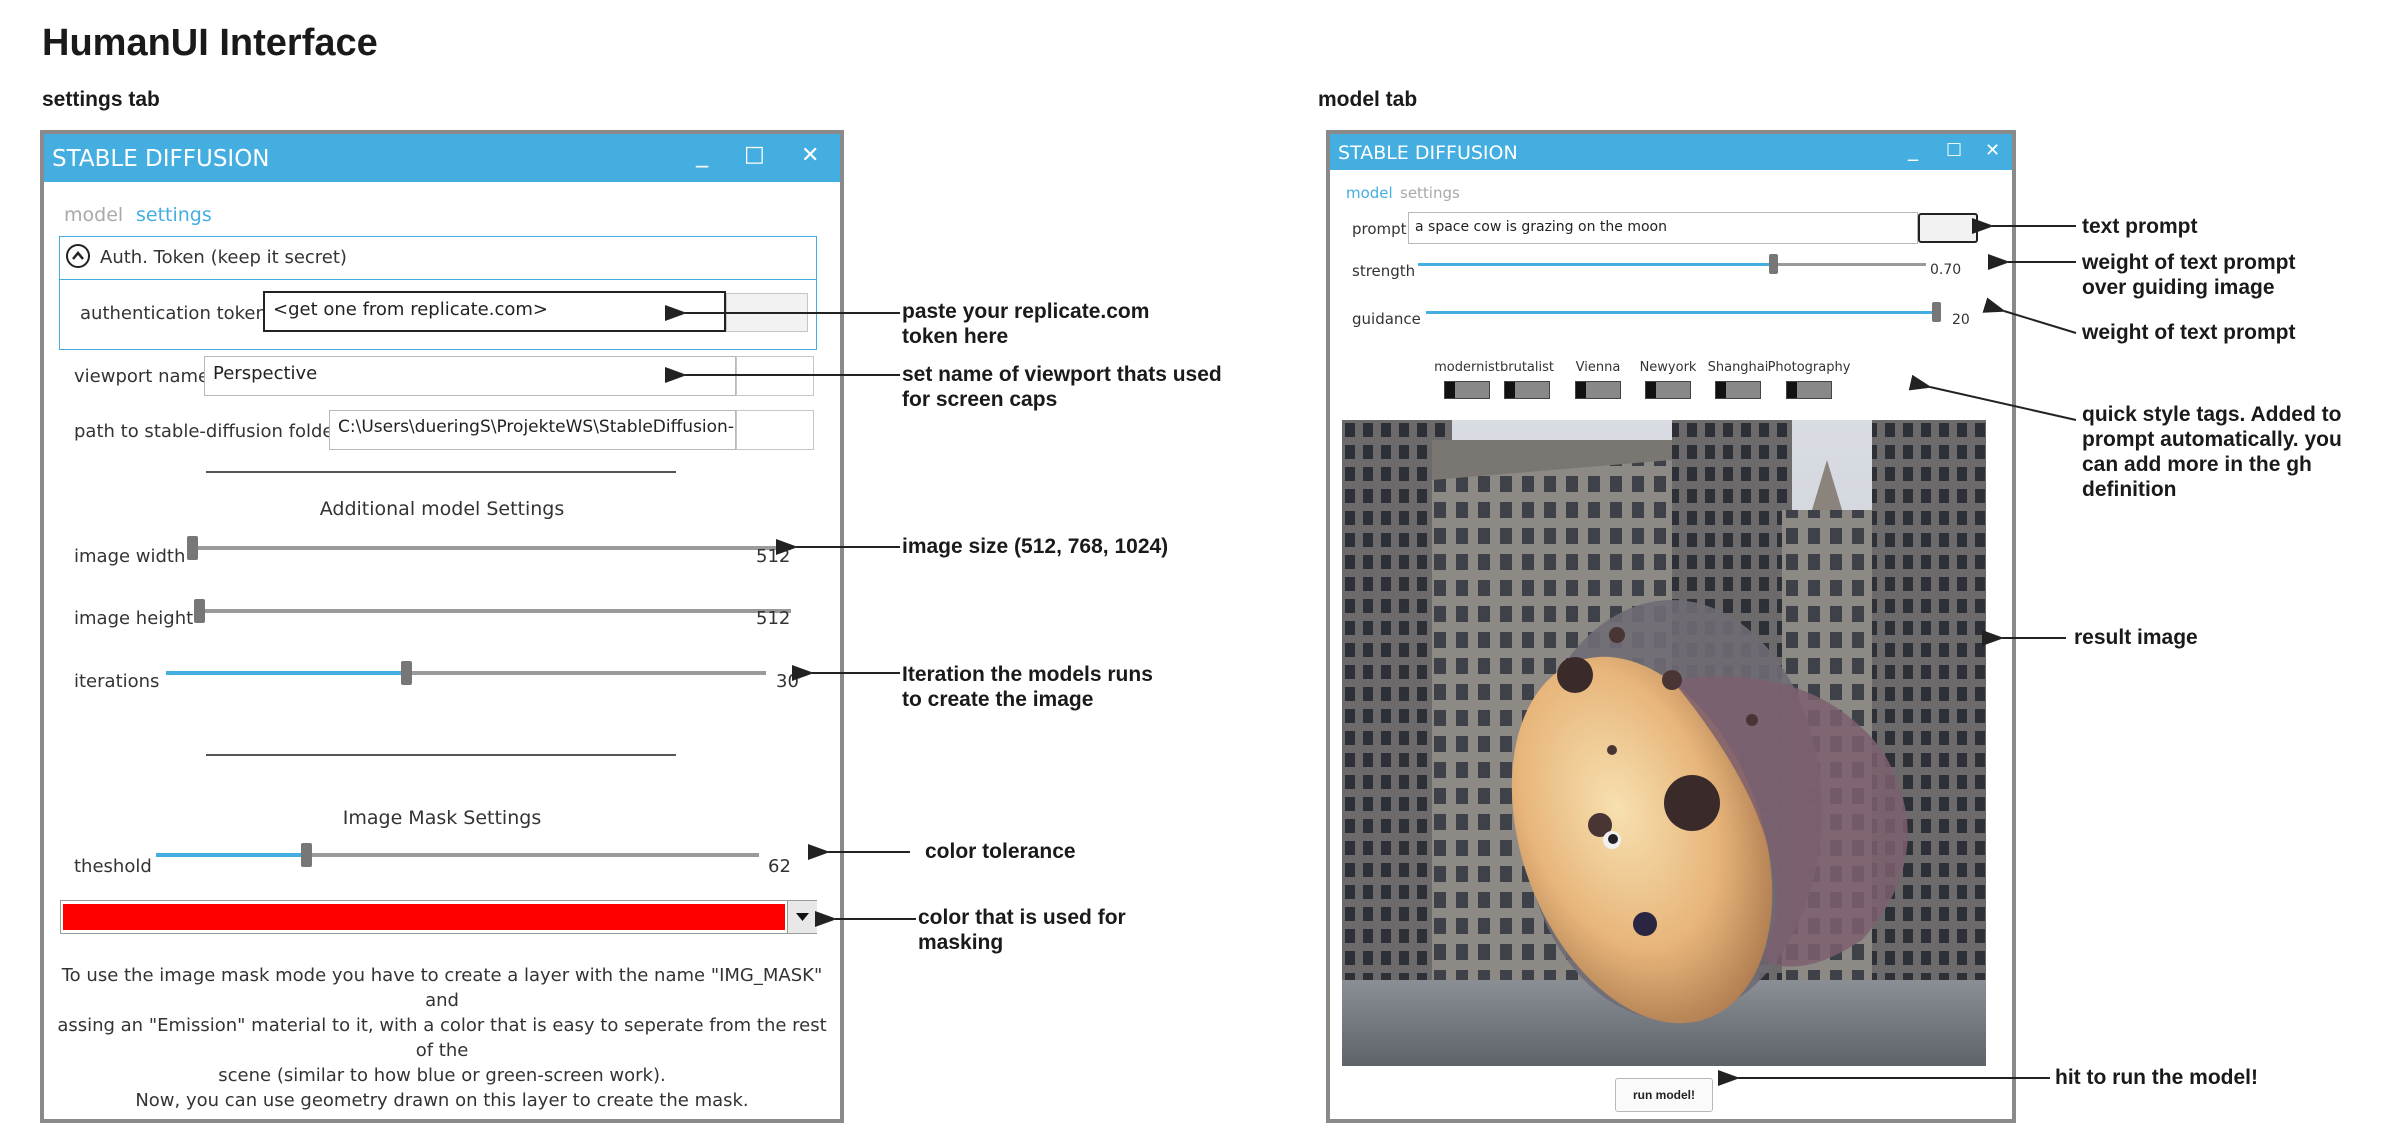 This screenshot has width=2395, height=1133. I want to click on annotation-tolerance: color tolerance, so click(1000, 851).